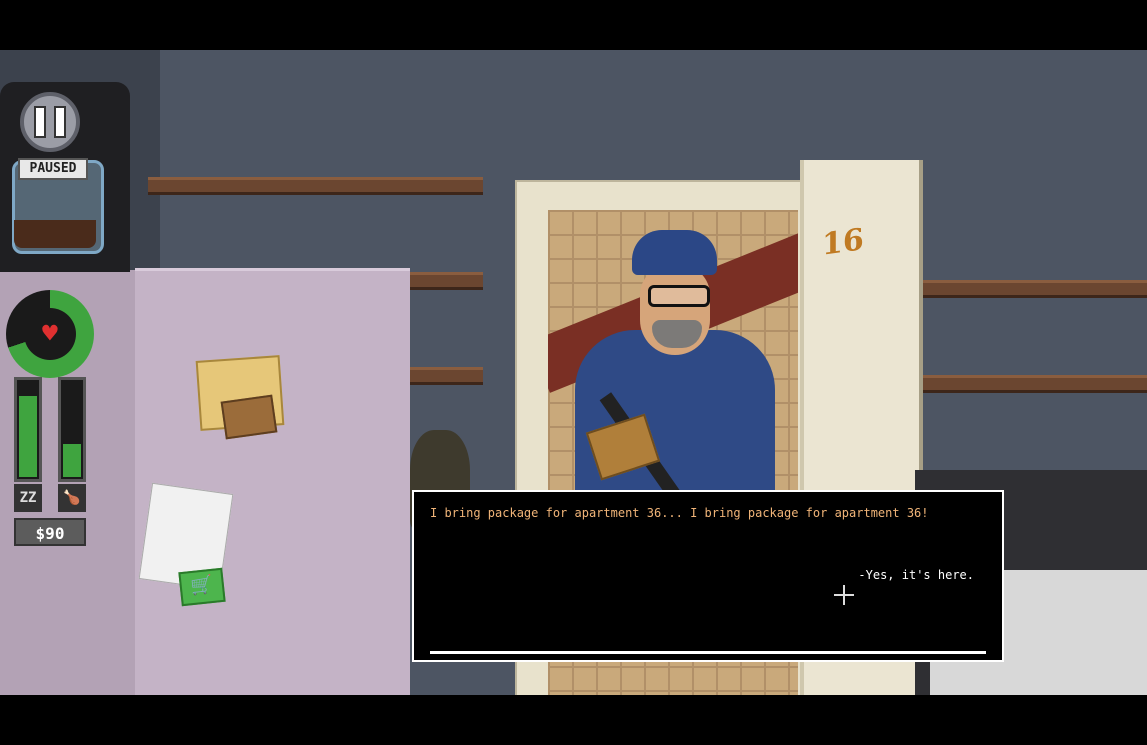 The width and height of the screenshot is (1147, 745). What do you see at coordinates (249, 417) in the screenshot?
I see `fridge-photo` at bounding box center [249, 417].